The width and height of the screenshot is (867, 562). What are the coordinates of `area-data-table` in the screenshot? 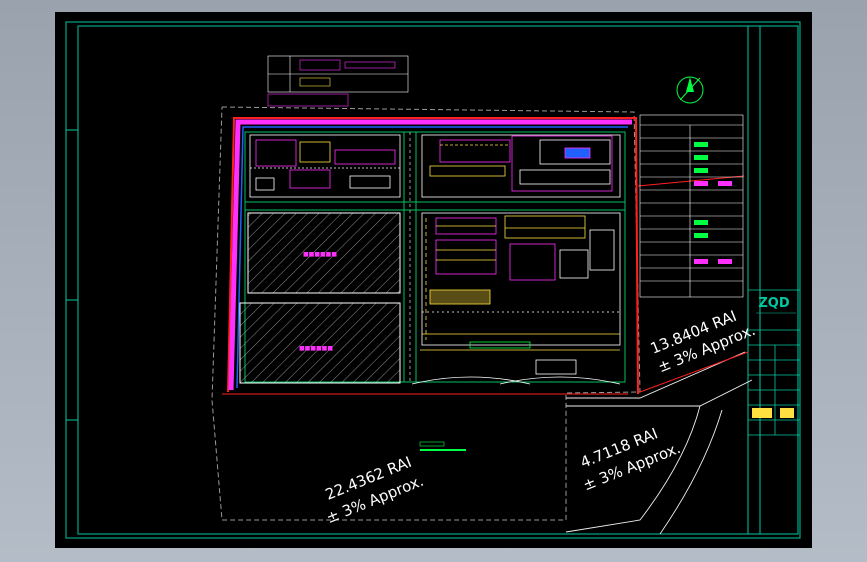 It's located at (691, 206).